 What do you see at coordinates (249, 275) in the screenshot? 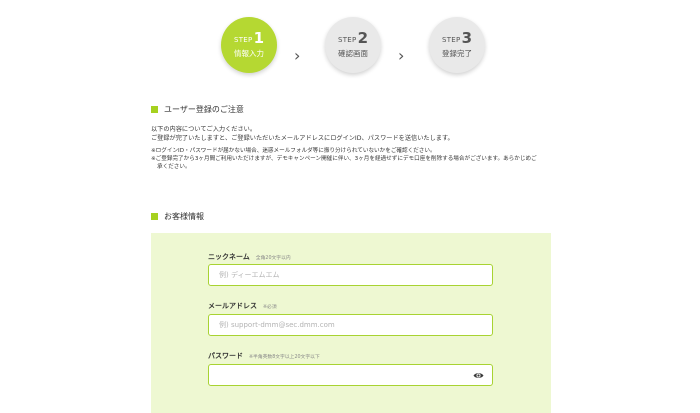
I see `nickname-placeholder: 例) ディーエムエム` at bounding box center [249, 275].